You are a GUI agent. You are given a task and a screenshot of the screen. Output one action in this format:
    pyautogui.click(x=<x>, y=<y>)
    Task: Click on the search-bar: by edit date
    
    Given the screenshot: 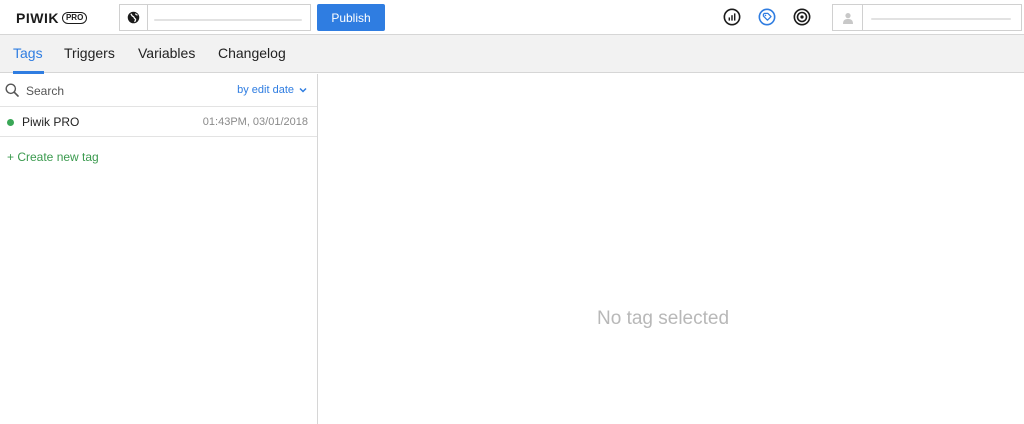 What is the action you would take?
    pyautogui.click(x=158, y=90)
    